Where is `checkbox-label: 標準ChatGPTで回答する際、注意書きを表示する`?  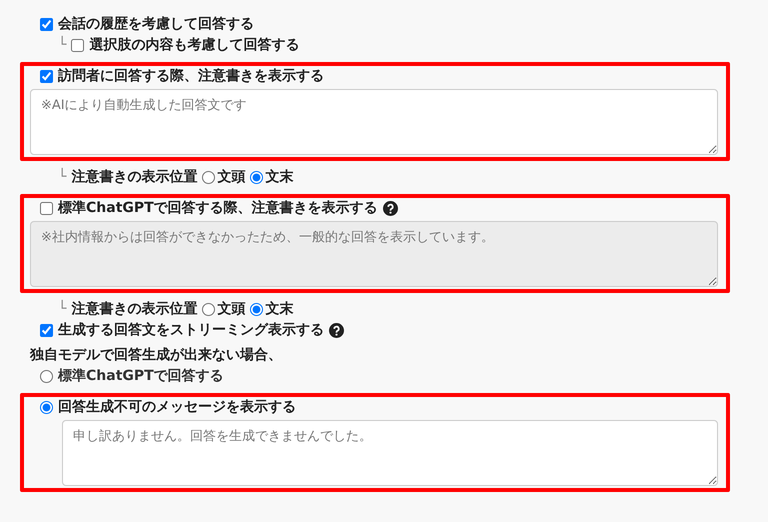
checkbox-label: 標準ChatGPTで回答する際、注意書きを表示する is located at coordinates (218, 208).